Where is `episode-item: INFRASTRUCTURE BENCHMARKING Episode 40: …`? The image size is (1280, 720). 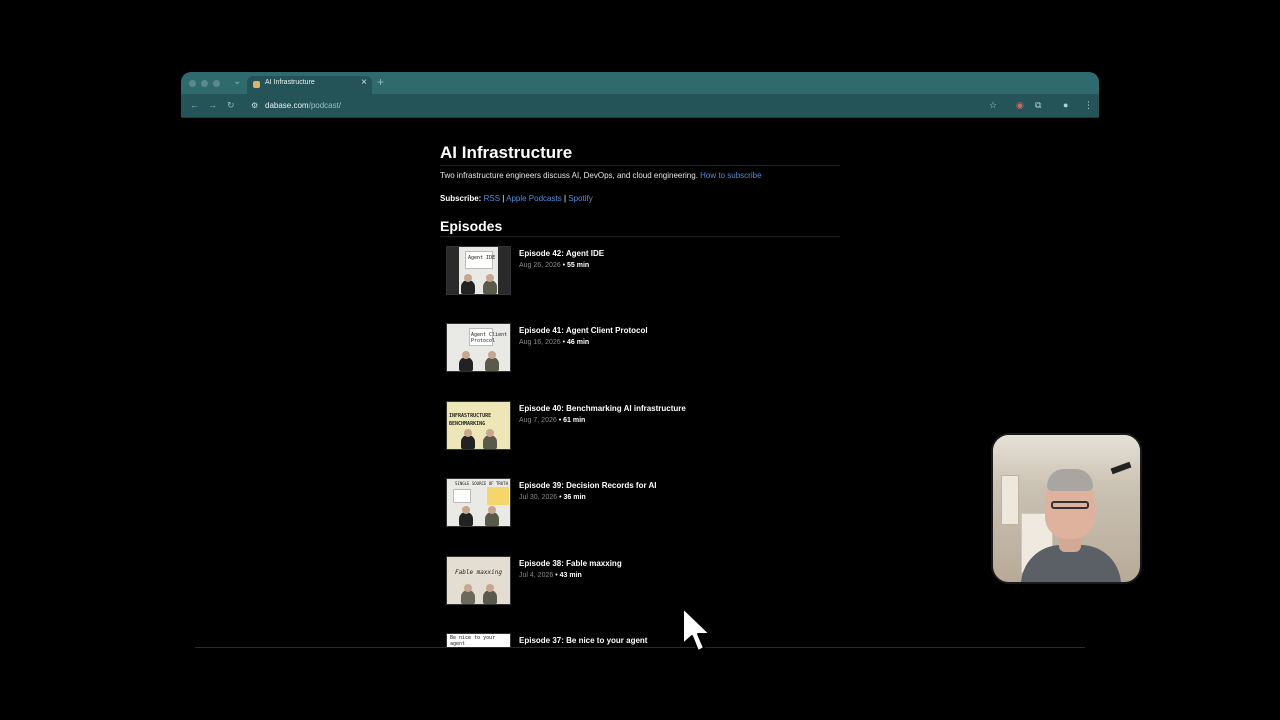 episode-item: INFRASTRUCTURE BENCHMARKING Episode 40: … is located at coordinates (641, 426).